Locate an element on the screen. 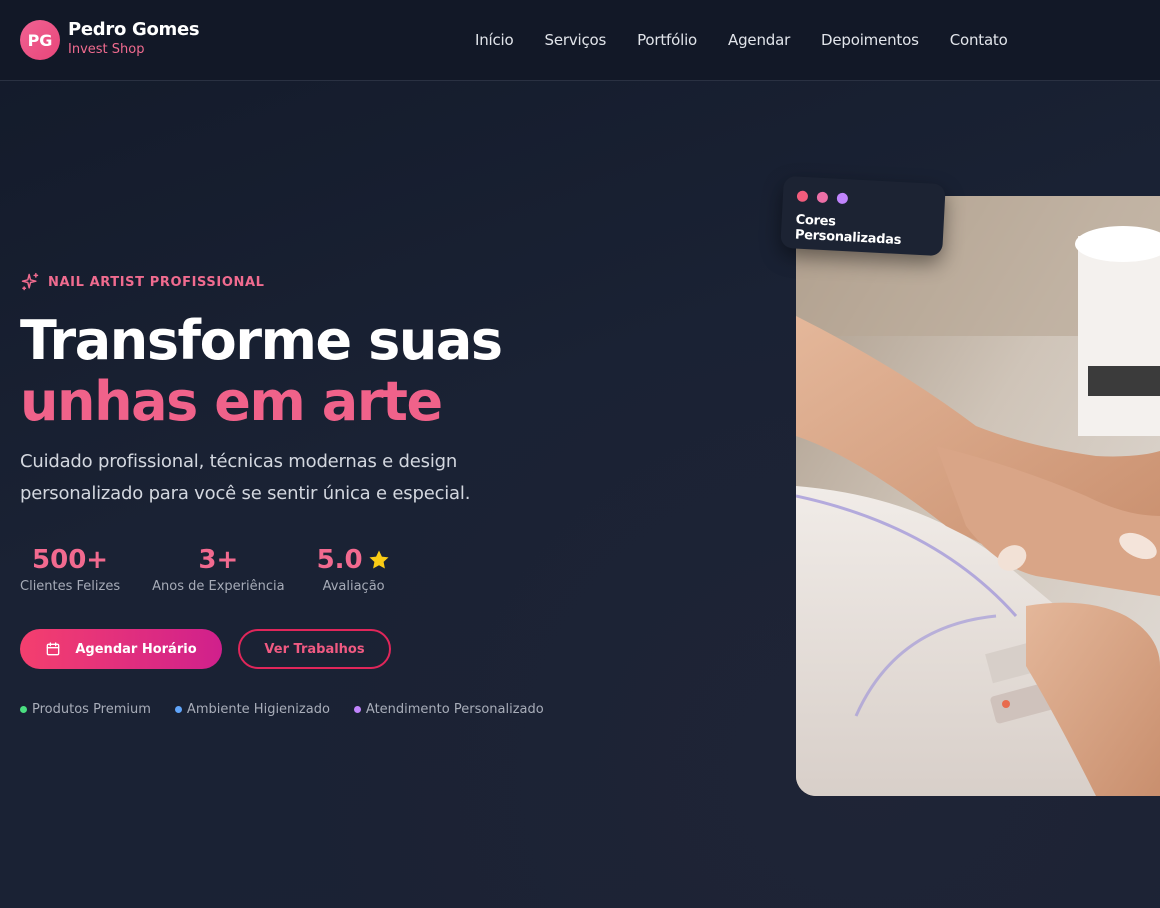 This screenshot has width=1160, height=908. calendar-icon is located at coordinates (53, 649).